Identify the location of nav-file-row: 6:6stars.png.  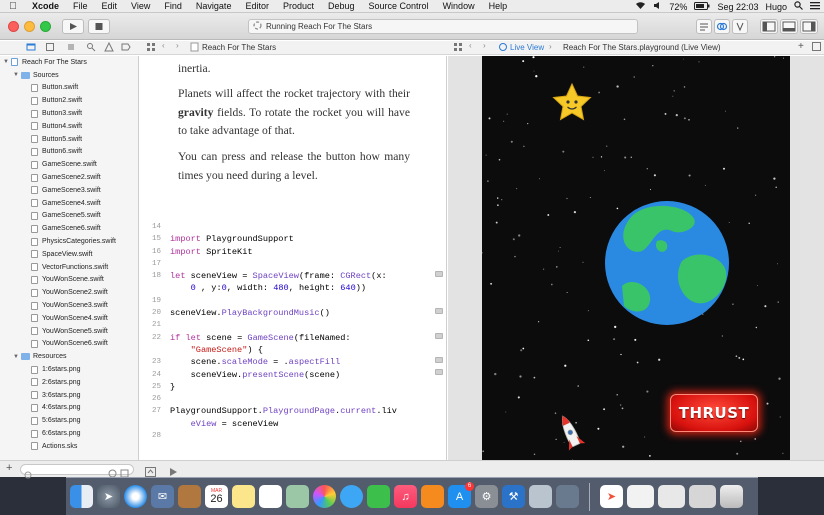
(69, 433).